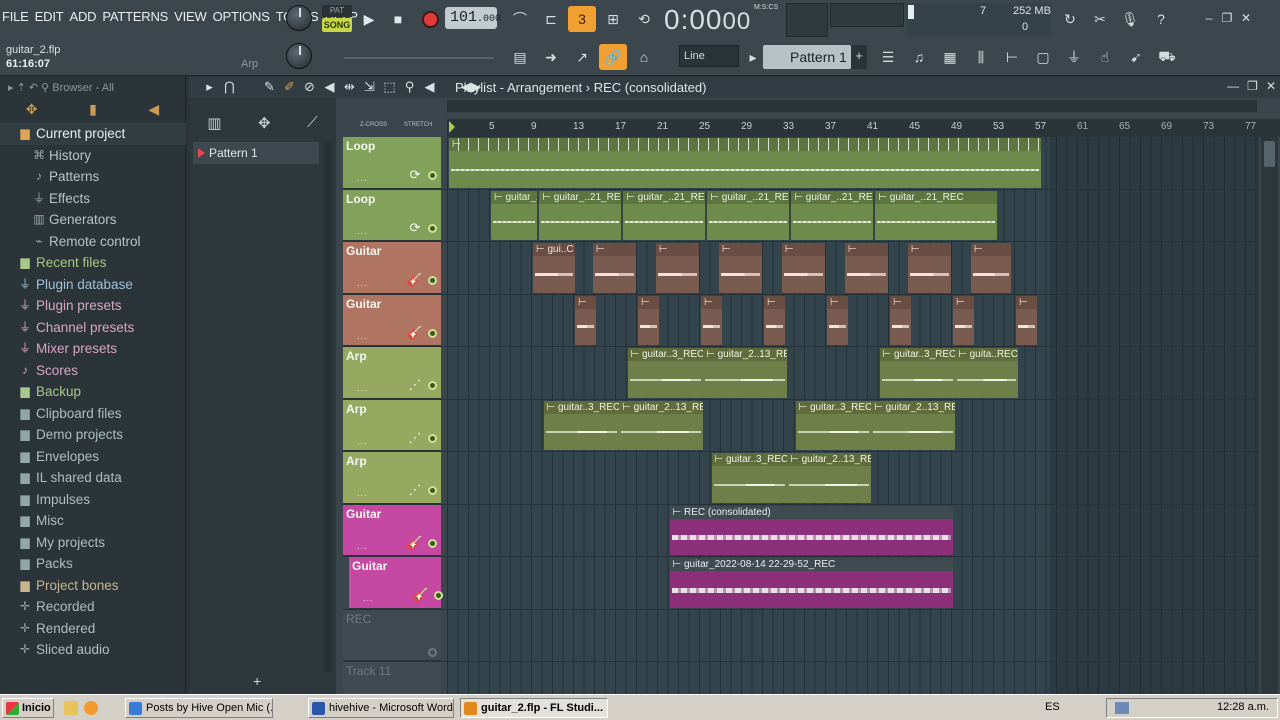  Describe the element at coordinates (392, 373) in the screenshot. I see `track-header-5: Arp... ⋰` at that location.